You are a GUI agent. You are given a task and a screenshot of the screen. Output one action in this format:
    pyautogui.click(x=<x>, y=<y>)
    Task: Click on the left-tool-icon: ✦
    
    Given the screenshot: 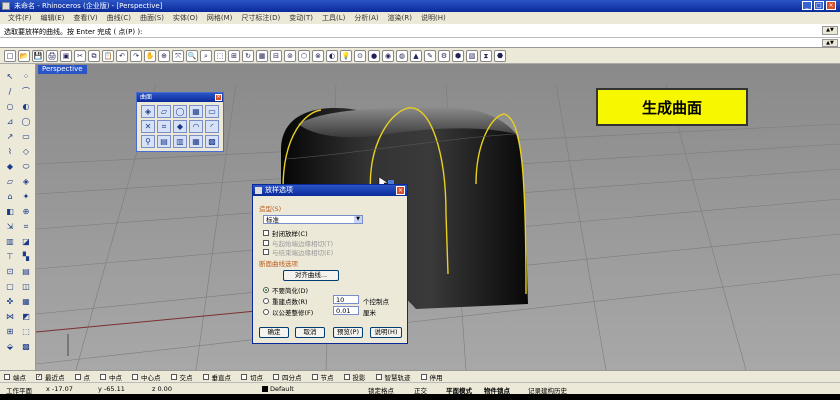 What is the action you would take?
    pyautogui.click(x=26, y=196)
    